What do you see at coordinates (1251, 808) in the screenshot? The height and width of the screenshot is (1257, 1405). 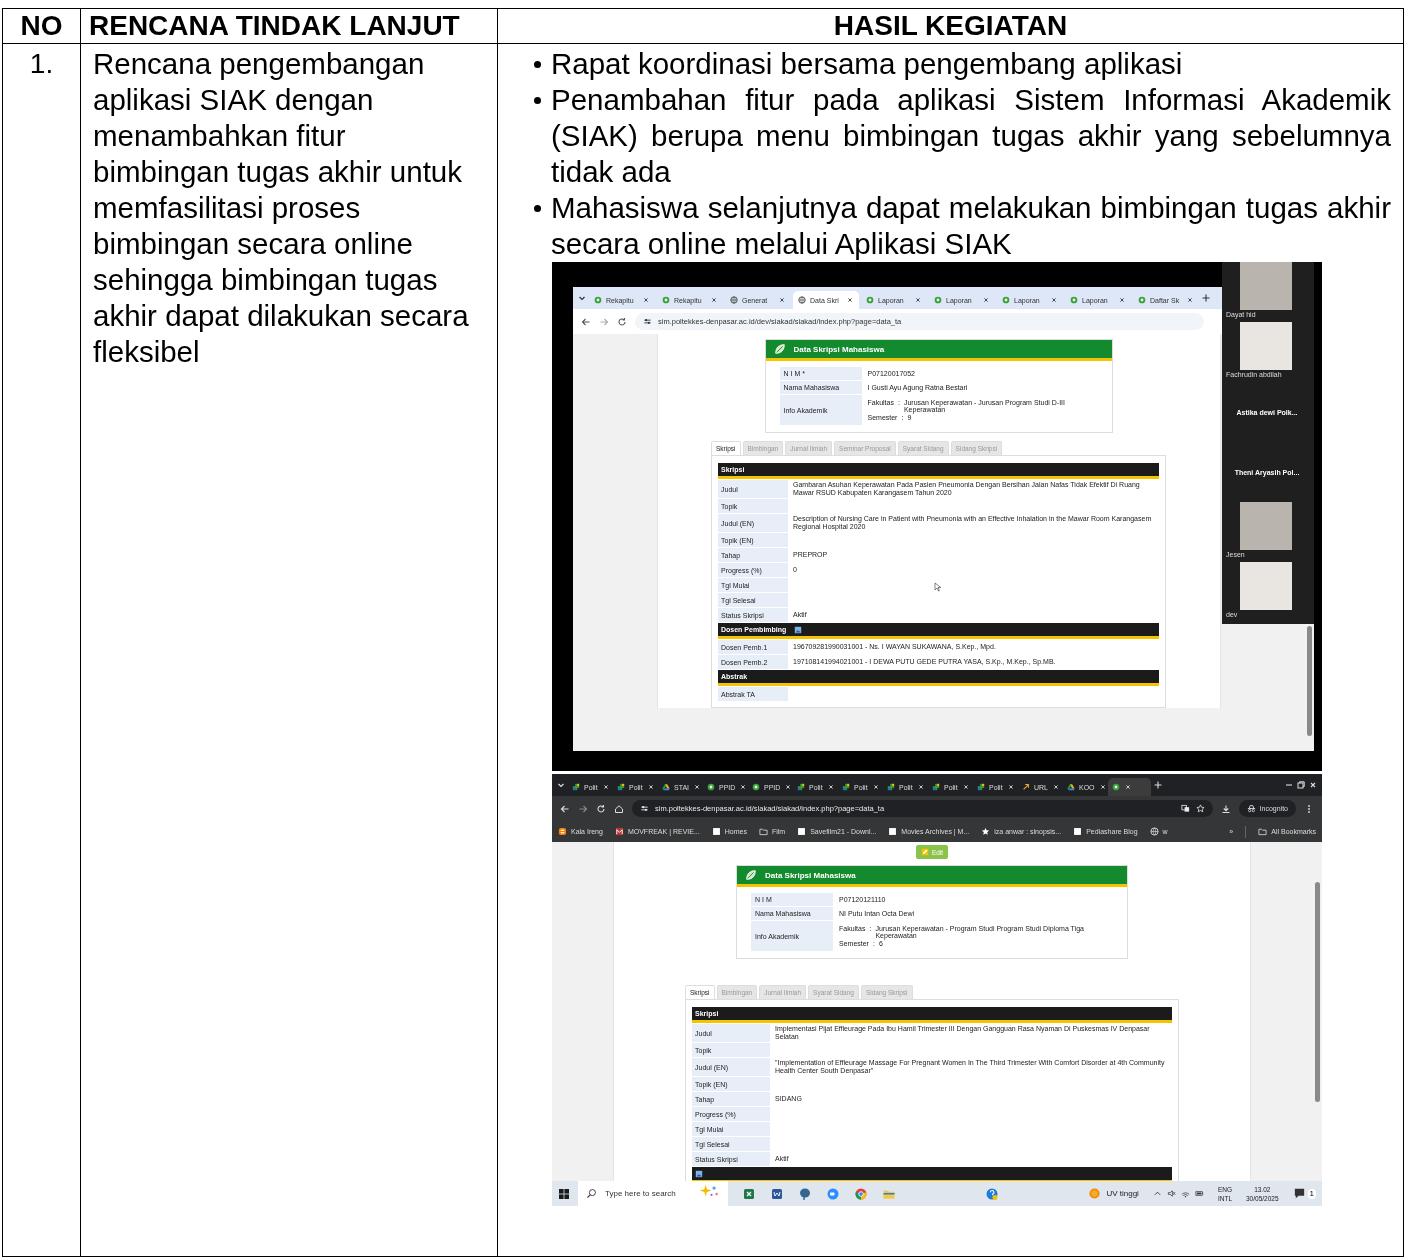 I see `incognito-icon` at bounding box center [1251, 808].